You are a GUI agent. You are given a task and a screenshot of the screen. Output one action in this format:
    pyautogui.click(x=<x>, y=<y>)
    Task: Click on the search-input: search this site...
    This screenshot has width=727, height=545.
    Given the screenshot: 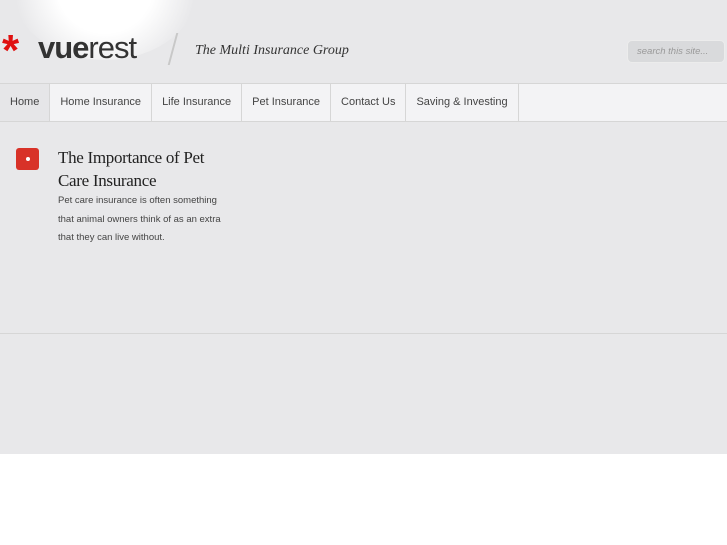 What is the action you would take?
    pyautogui.click(x=676, y=51)
    